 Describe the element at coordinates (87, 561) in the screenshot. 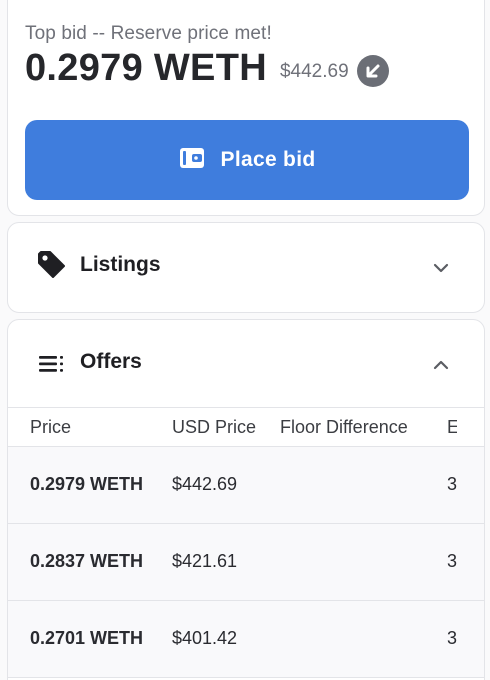

I see `offer-price: 0.2837 WETH` at that location.